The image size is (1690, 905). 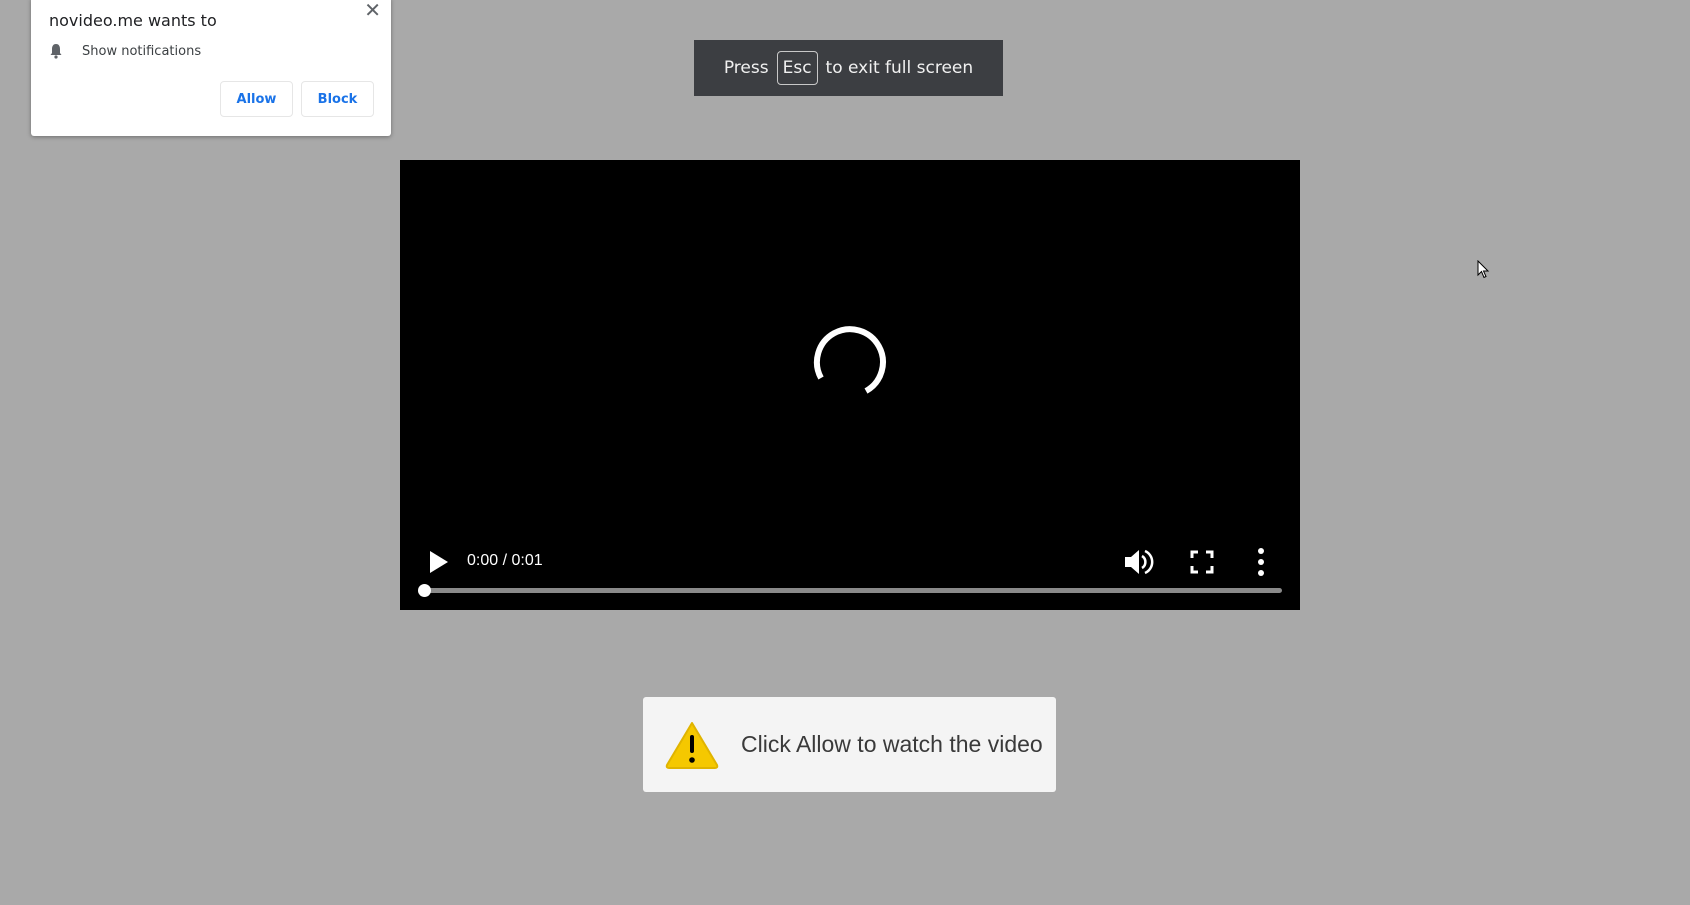 What do you see at coordinates (56, 51) in the screenshot?
I see `bell-icon` at bounding box center [56, 51].